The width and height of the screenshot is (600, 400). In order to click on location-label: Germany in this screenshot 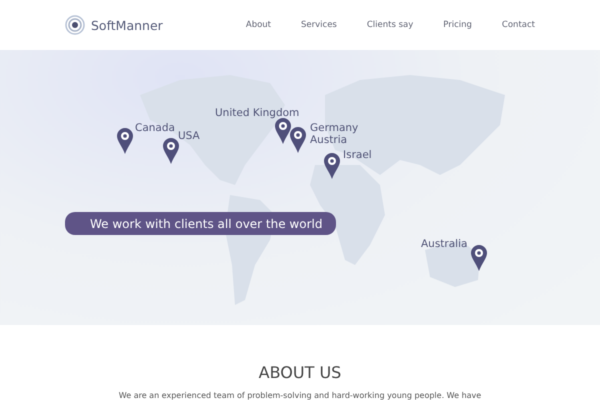, I will do `click(334, 128)`.